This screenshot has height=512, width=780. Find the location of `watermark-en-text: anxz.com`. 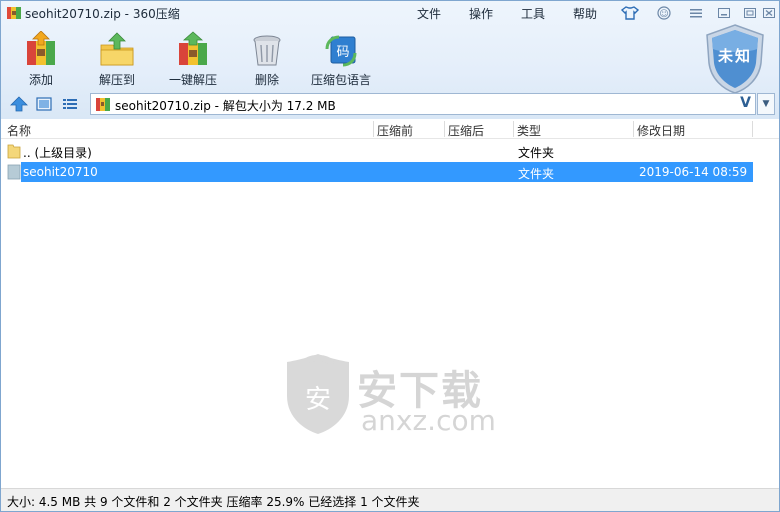

watermark-en-text: anxz.com is located at coordinates (428, 420).